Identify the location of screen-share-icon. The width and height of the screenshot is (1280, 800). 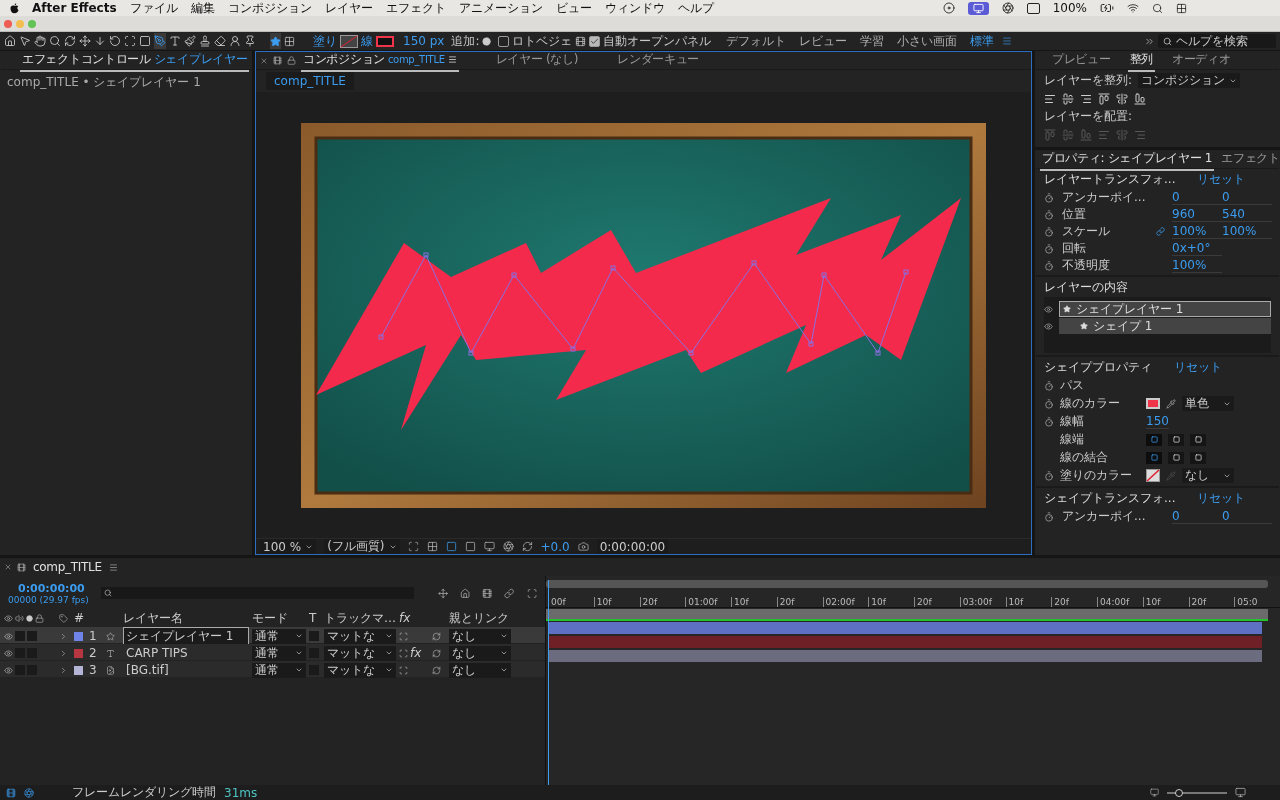
(978, 8).